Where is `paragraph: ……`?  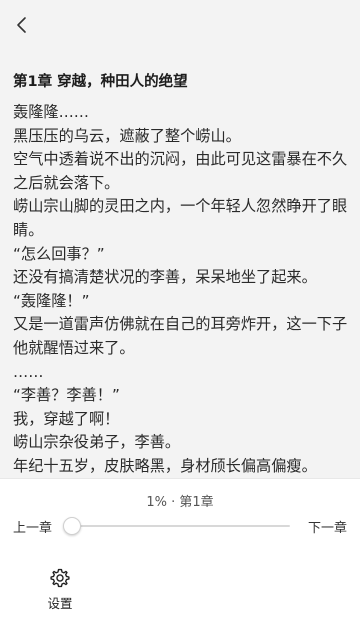
paragraph: …… is located at coordinates (28, 371).